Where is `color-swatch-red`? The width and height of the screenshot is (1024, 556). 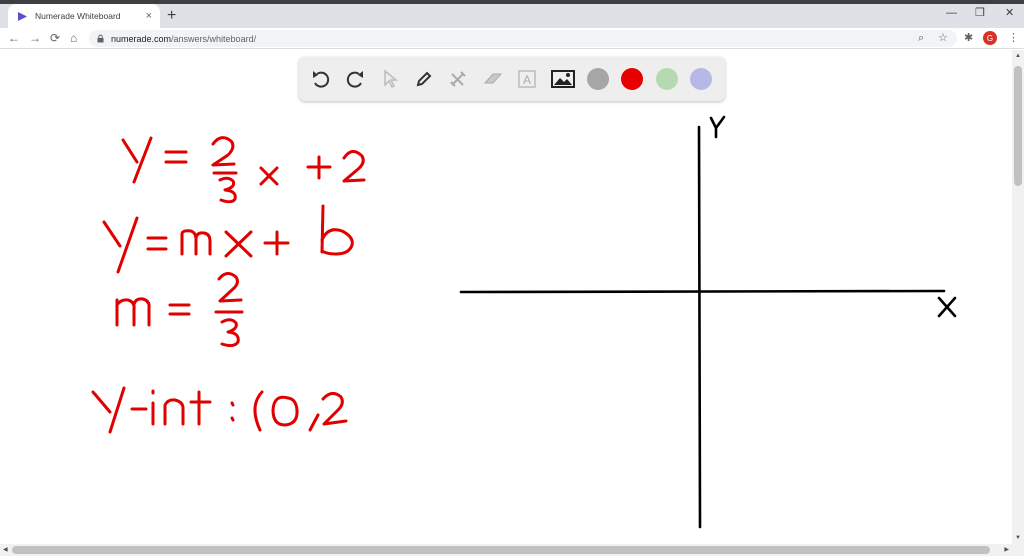
color-swatch-red is located at coordinates (632, 79).